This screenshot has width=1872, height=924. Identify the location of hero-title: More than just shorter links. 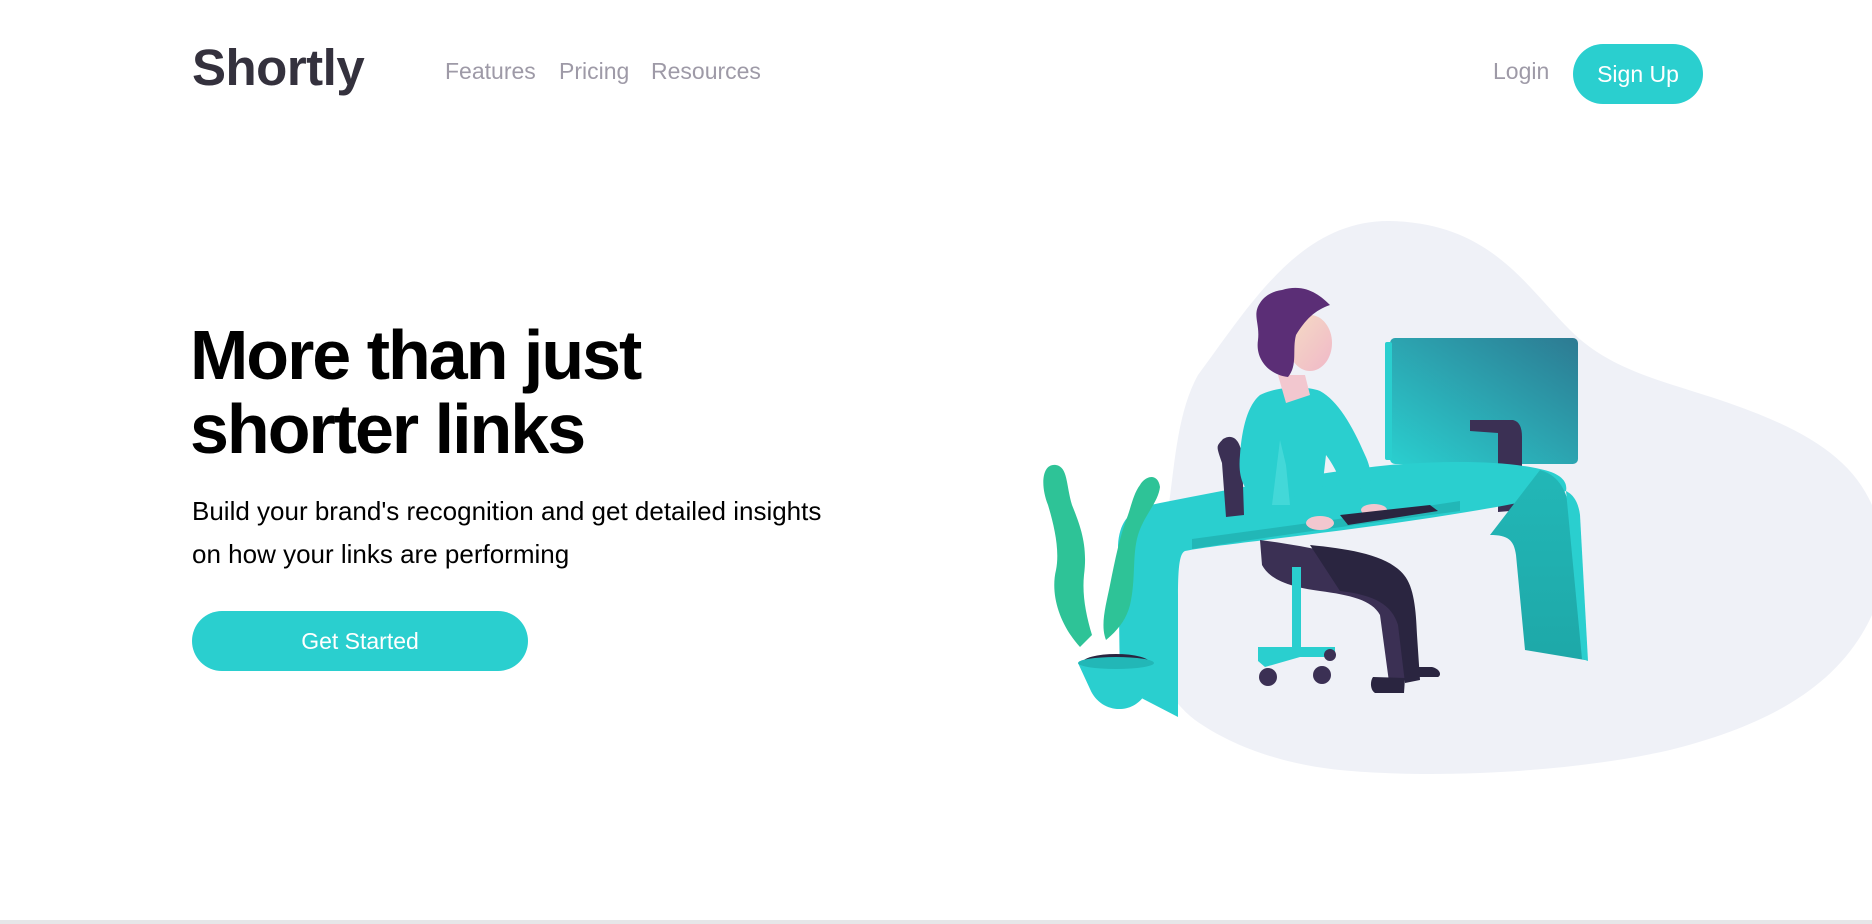
(416, 392).